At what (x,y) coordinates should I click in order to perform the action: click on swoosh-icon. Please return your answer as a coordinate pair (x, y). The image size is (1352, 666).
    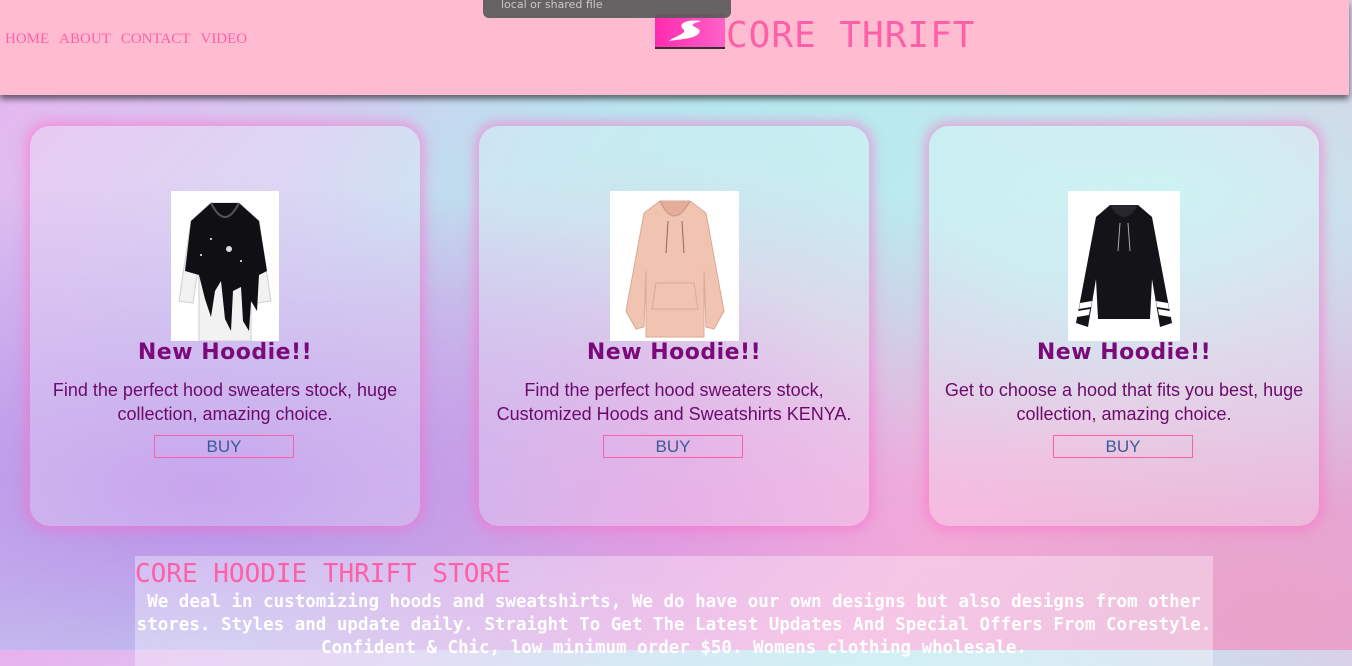
    Looking at the image, I should click on (685, 30).